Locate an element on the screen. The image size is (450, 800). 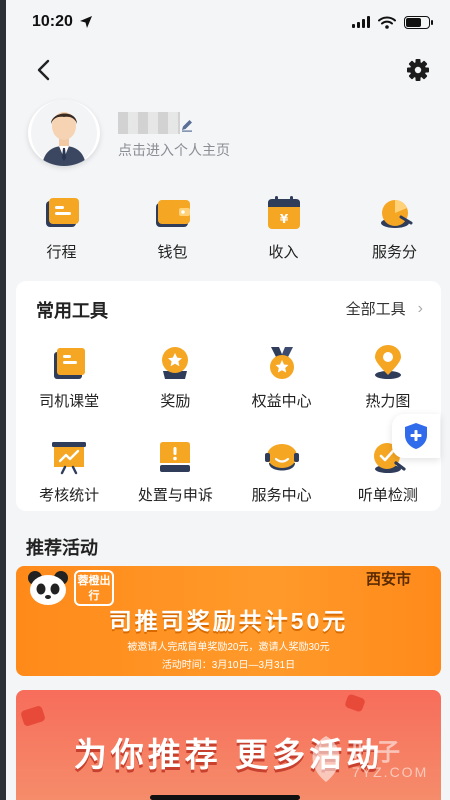
banner-title: 司推司奖励共计50元 is located at coordinates (228, 621).